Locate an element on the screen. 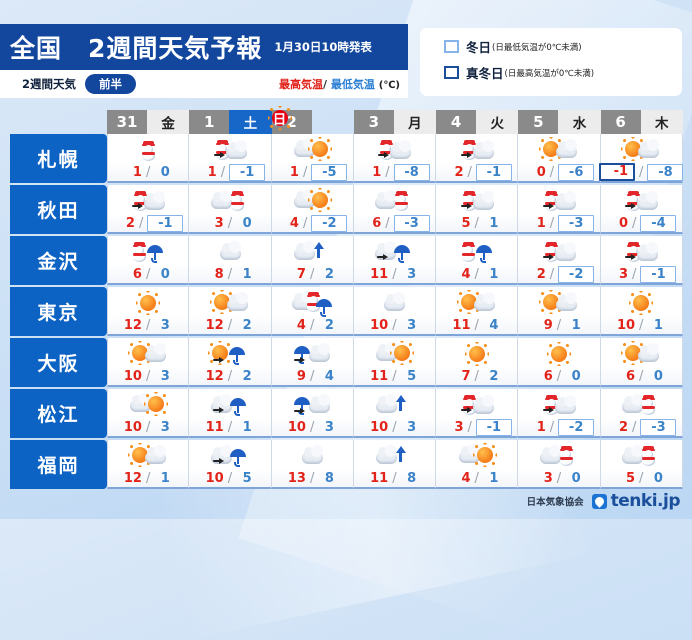 This screenshot has width=692, height=640. forecast-cell: 1/ 0 is located at coordinates (148, 158).